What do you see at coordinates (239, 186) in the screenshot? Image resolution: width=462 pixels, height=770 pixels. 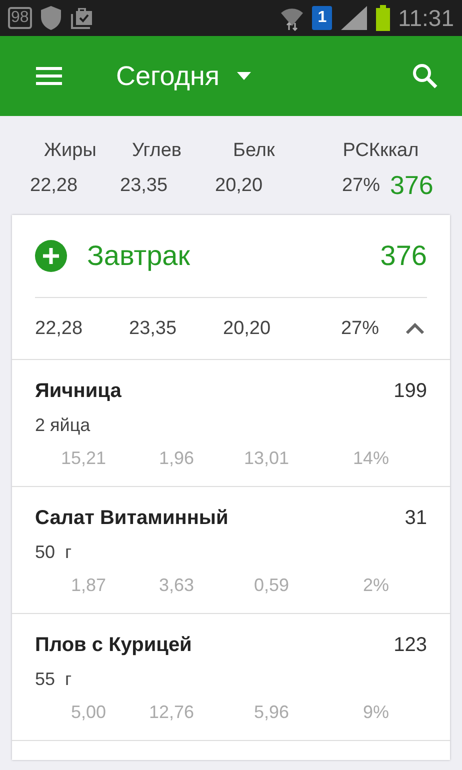 I see `summary-value: 20,20` at bounding box center [239, 186].